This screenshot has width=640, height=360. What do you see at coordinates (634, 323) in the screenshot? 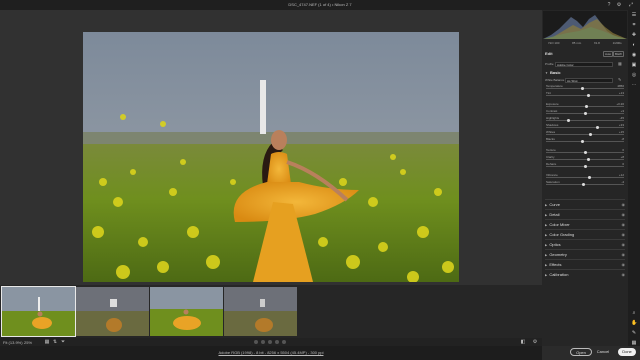
I see `hand-icon: ✋` at bounding box center [634, 323].